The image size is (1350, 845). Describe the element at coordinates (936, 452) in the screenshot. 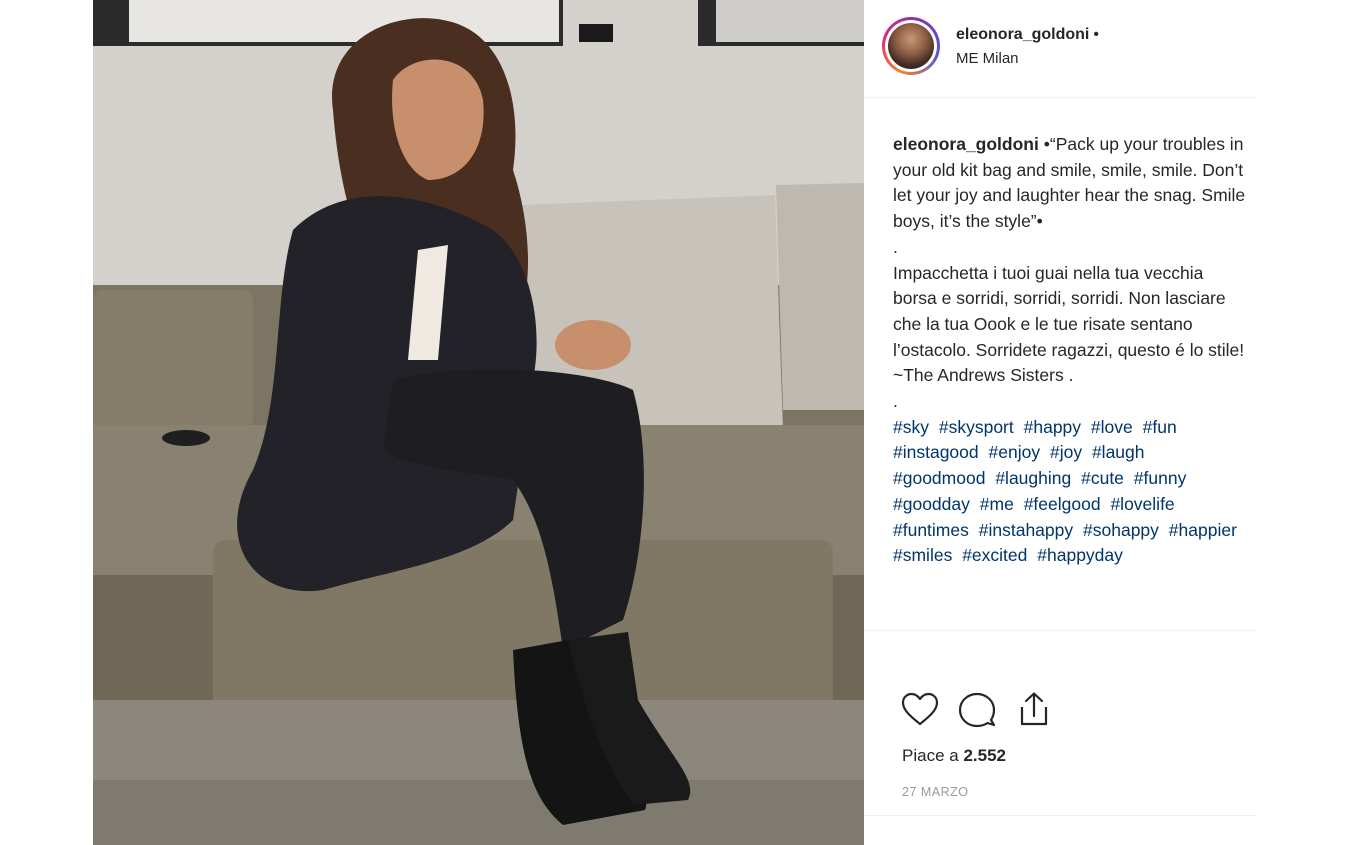

I see `hashtag-link: #instagood` at that location.